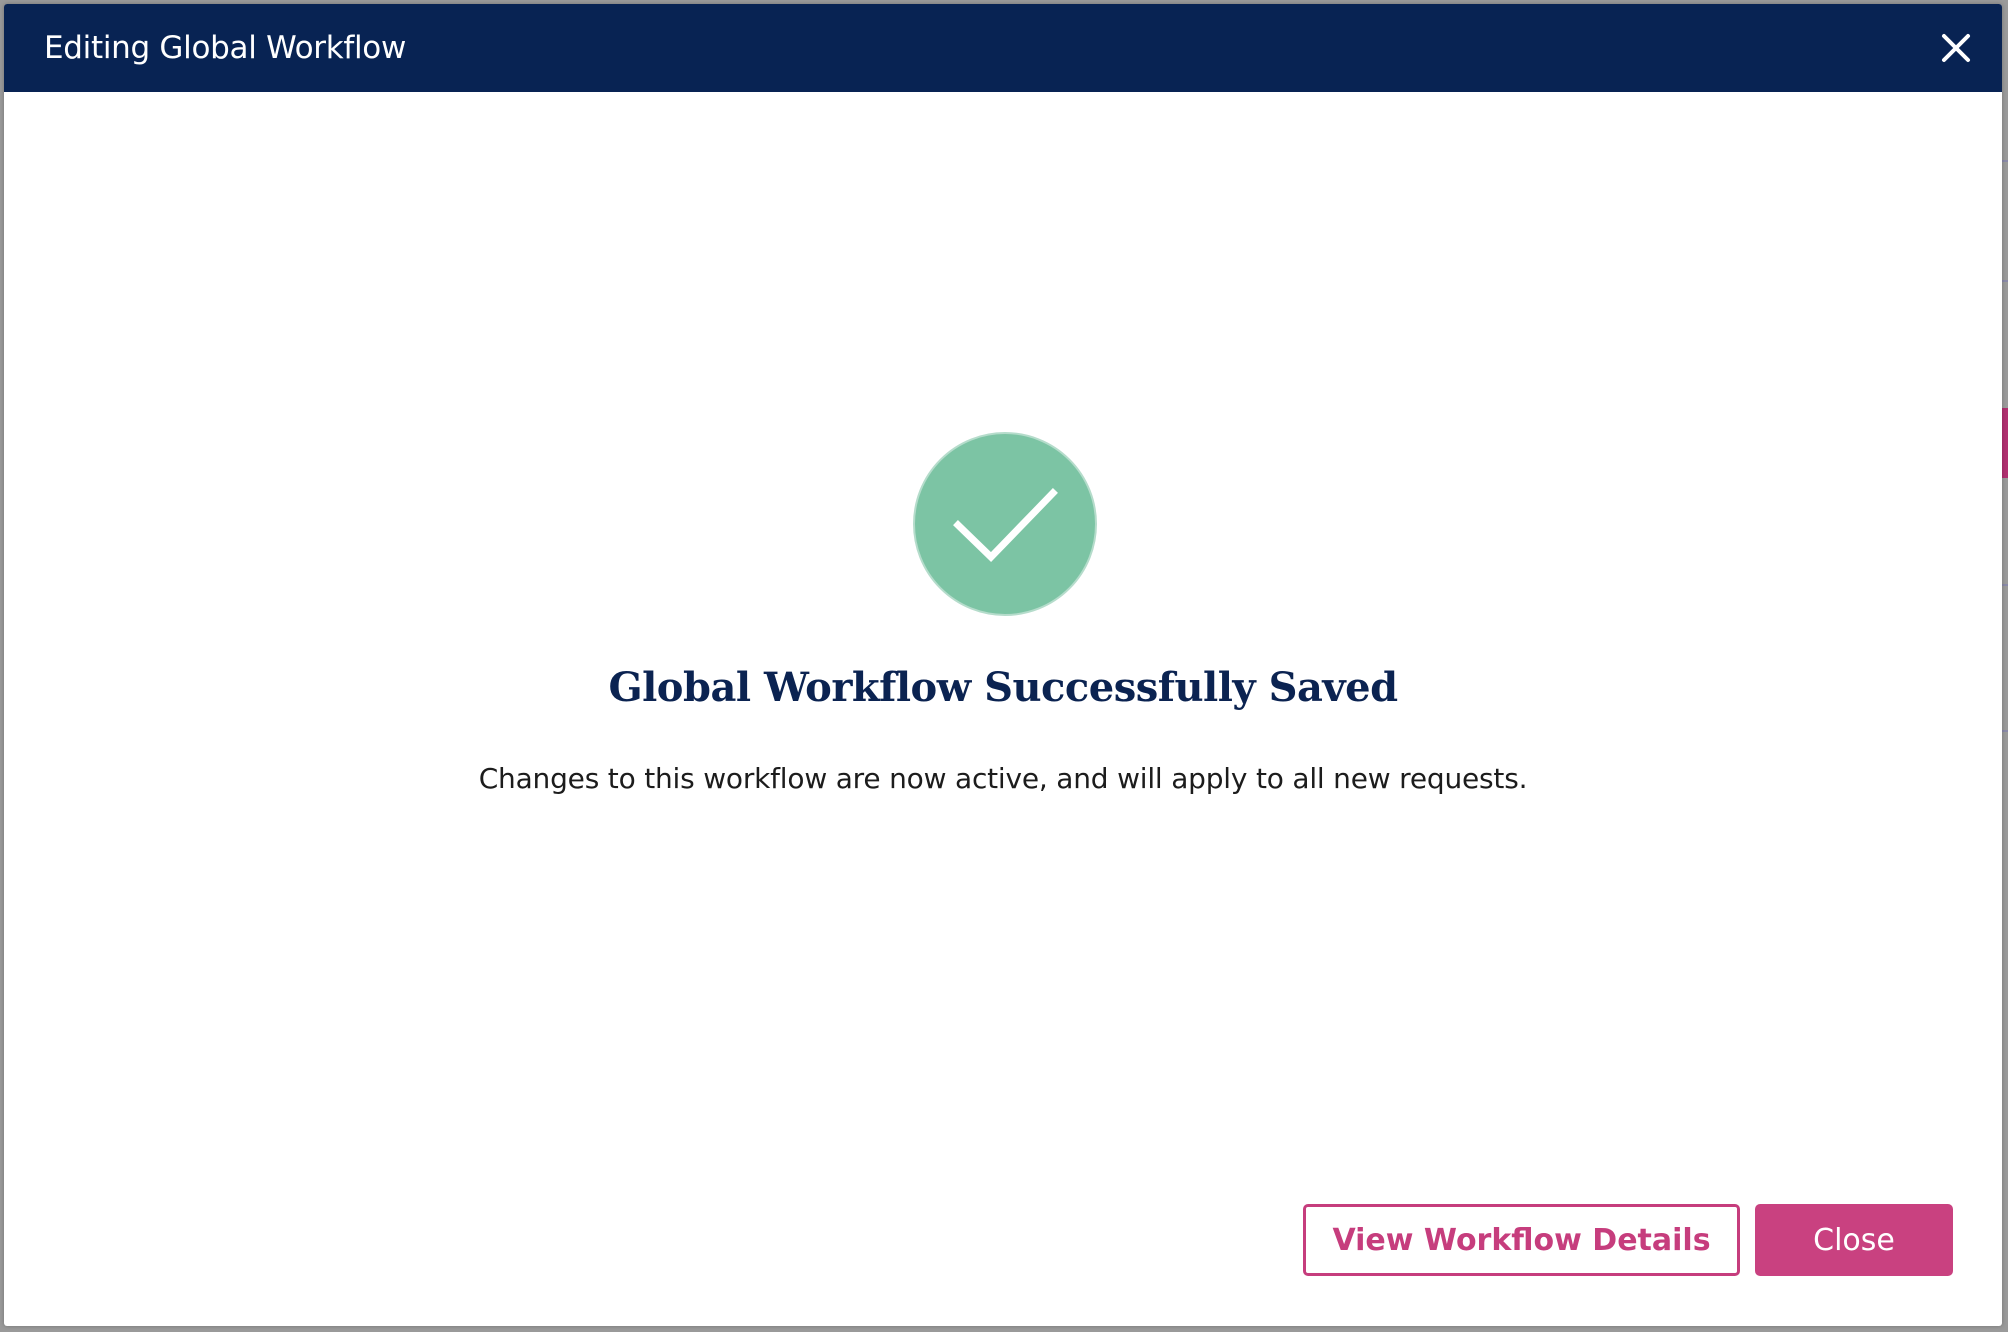  Describe the element at coordinates (1005, 524) in the screenshot. I see `checkmark-icon` at that location.